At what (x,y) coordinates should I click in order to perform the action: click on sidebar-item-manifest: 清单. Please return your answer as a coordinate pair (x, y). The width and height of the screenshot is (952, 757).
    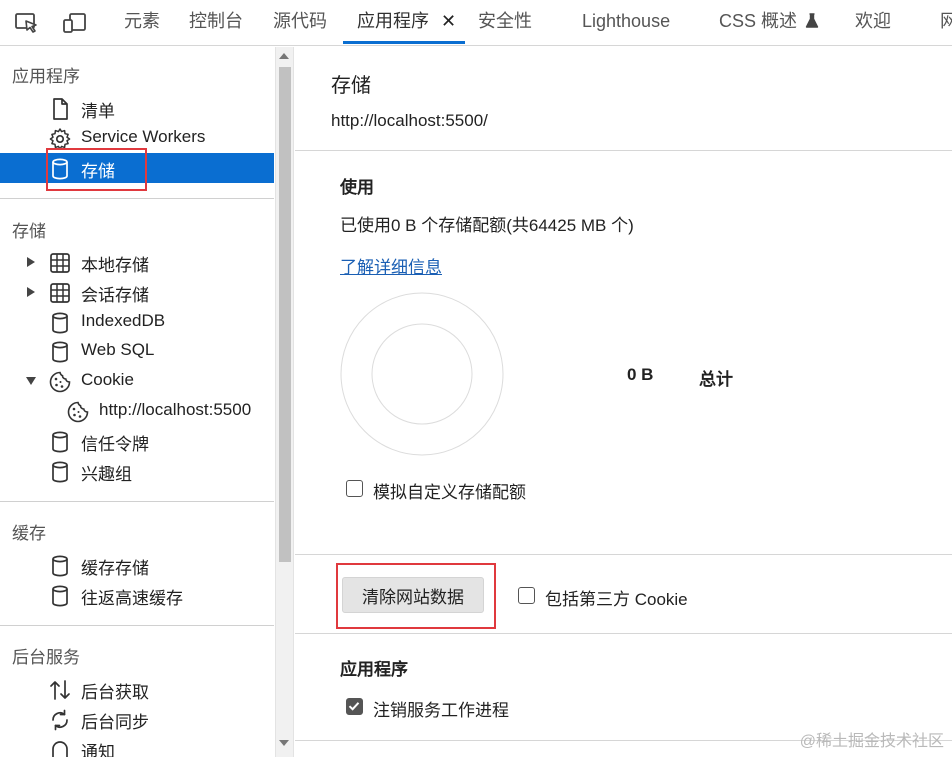
    Looking at the image, I should click on (137, 108).